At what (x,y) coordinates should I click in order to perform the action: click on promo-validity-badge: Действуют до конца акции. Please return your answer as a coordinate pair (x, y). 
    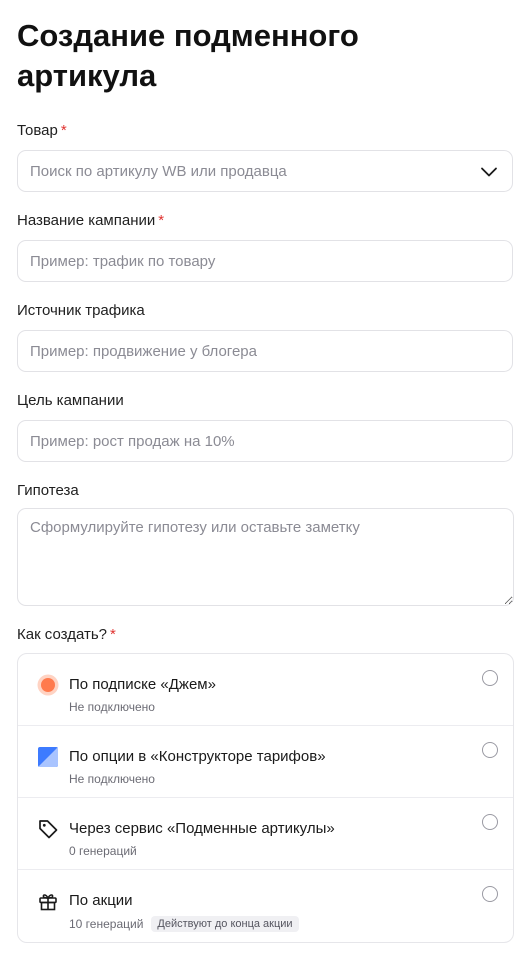
    Looking at the image, I should click on (225, 924).